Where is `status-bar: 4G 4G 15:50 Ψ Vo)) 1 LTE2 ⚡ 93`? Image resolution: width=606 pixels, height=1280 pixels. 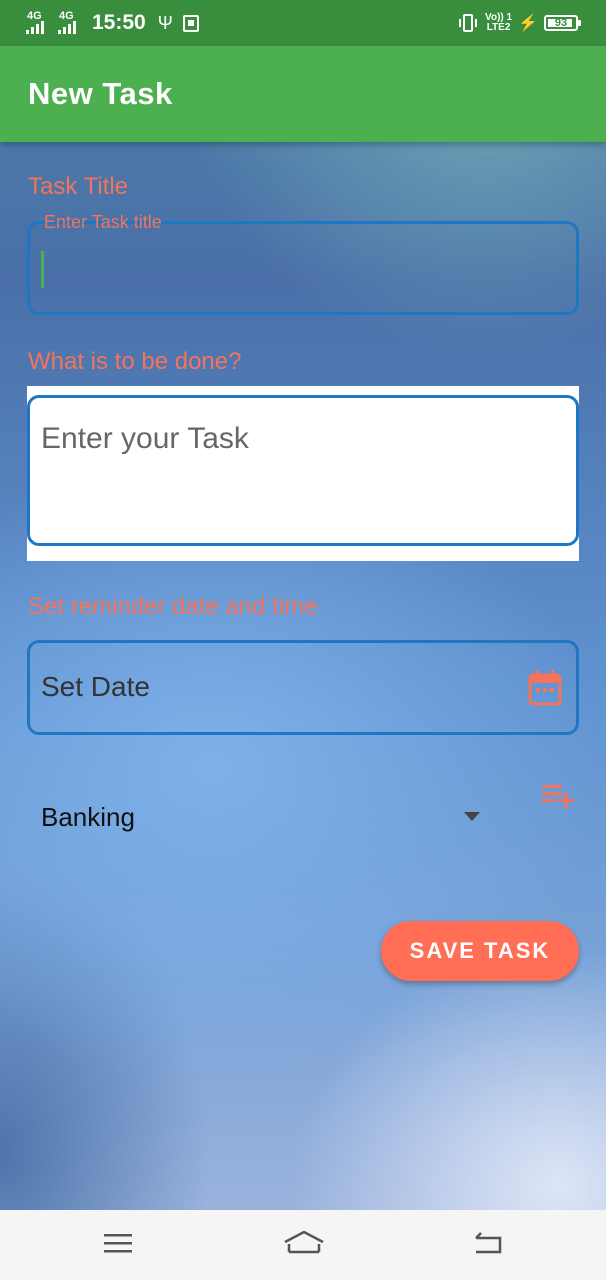
status-bar: 4G 4G 15:50 Ψ Vo)) 1 LTE2 ⚡ 93 is located at coordinates (303, 23).